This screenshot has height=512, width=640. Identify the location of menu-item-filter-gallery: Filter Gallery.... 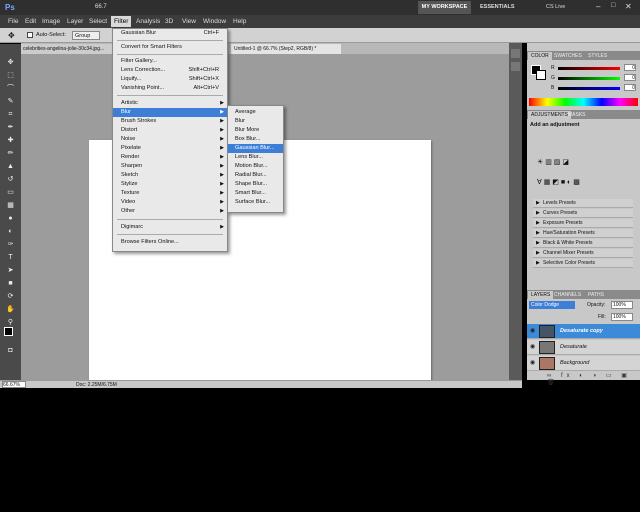
(170, 61).